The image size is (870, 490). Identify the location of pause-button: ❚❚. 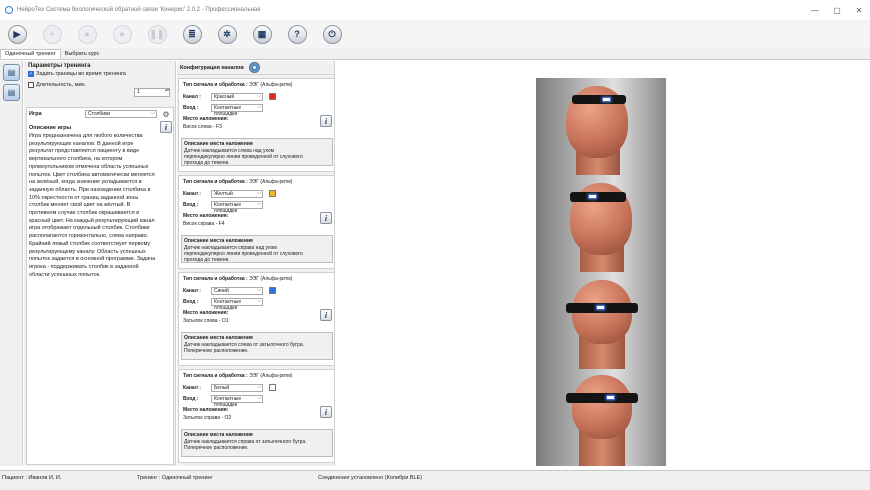
(157, 34).